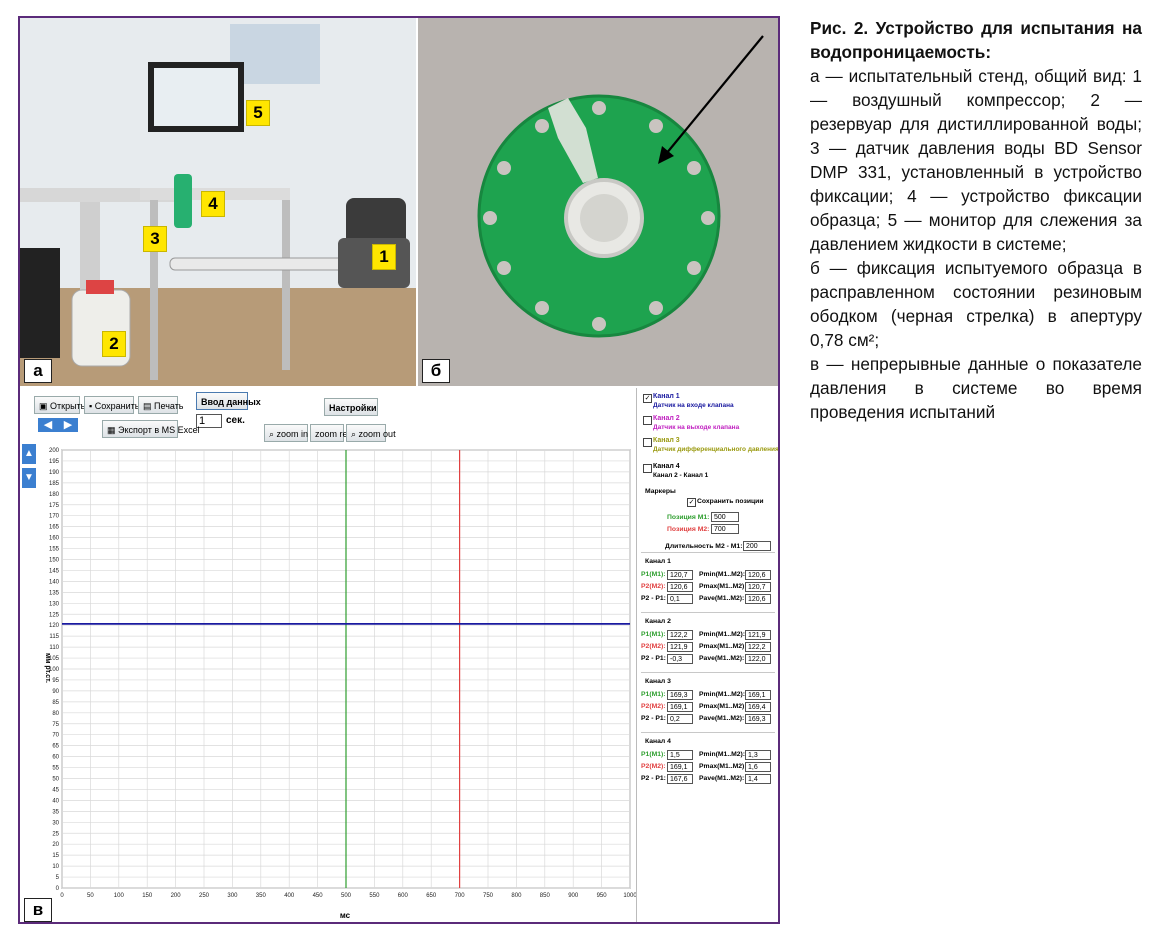 Image resolution: width=1156 pixels, height=936 pixels. What do you see at coordinates (758, 767) in the screenshot?
I see `stat-value-pmax: 1,6` at bounding box center [758, 767].